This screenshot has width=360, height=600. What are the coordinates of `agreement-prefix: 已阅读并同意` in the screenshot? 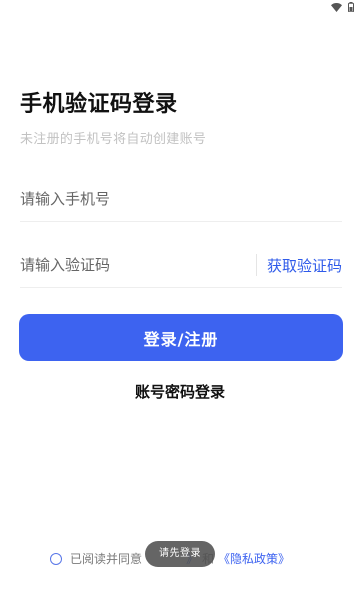 It's located at (106, 559).